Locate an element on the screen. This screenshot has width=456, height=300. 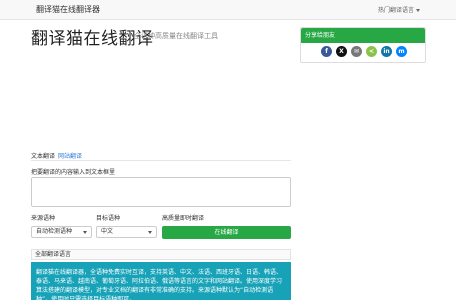
share-panel-title: 分享给朋友 is located at coordinates (363, 35).